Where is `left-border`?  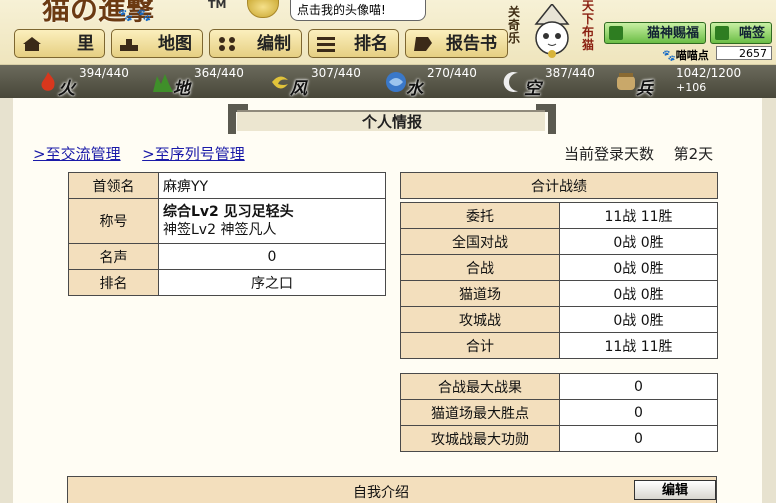 left-border is located at coordinates (6, 300).